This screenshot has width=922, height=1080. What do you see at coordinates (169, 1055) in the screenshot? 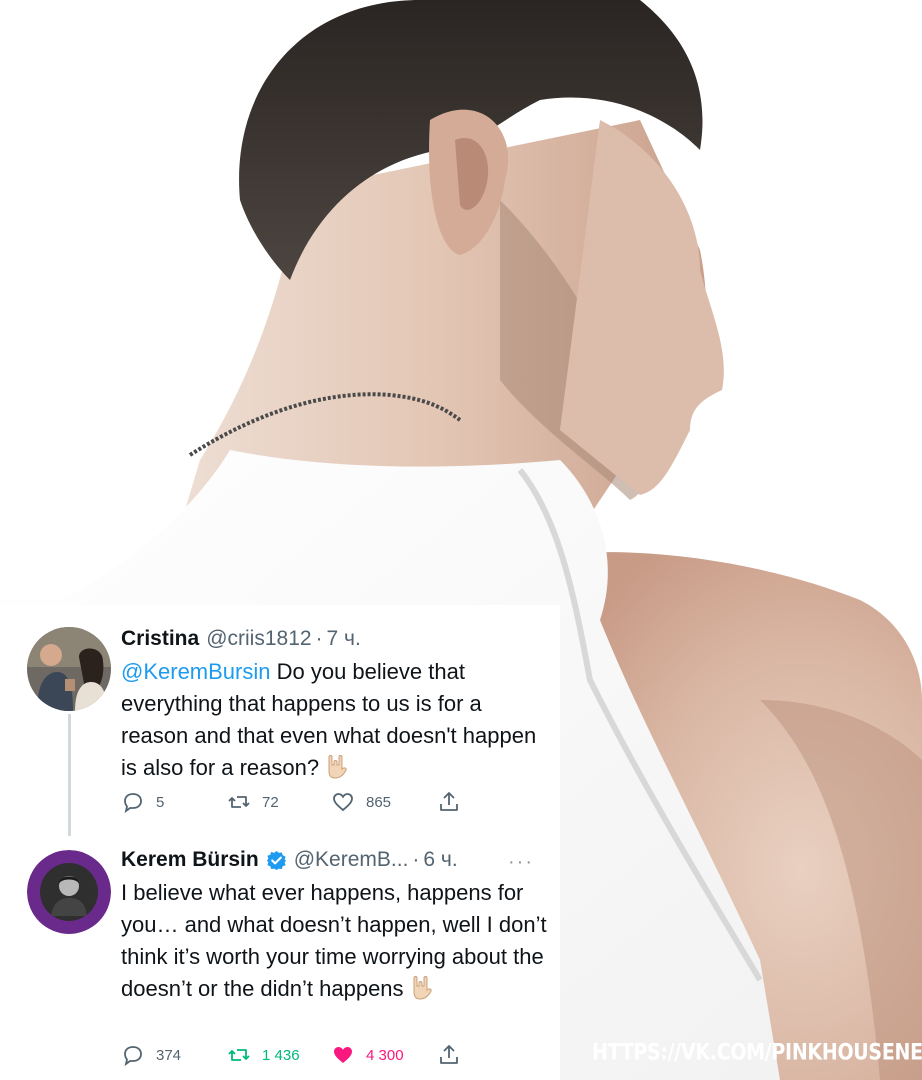
I see `reply-count: 374` at bounding box center [169, 1055].